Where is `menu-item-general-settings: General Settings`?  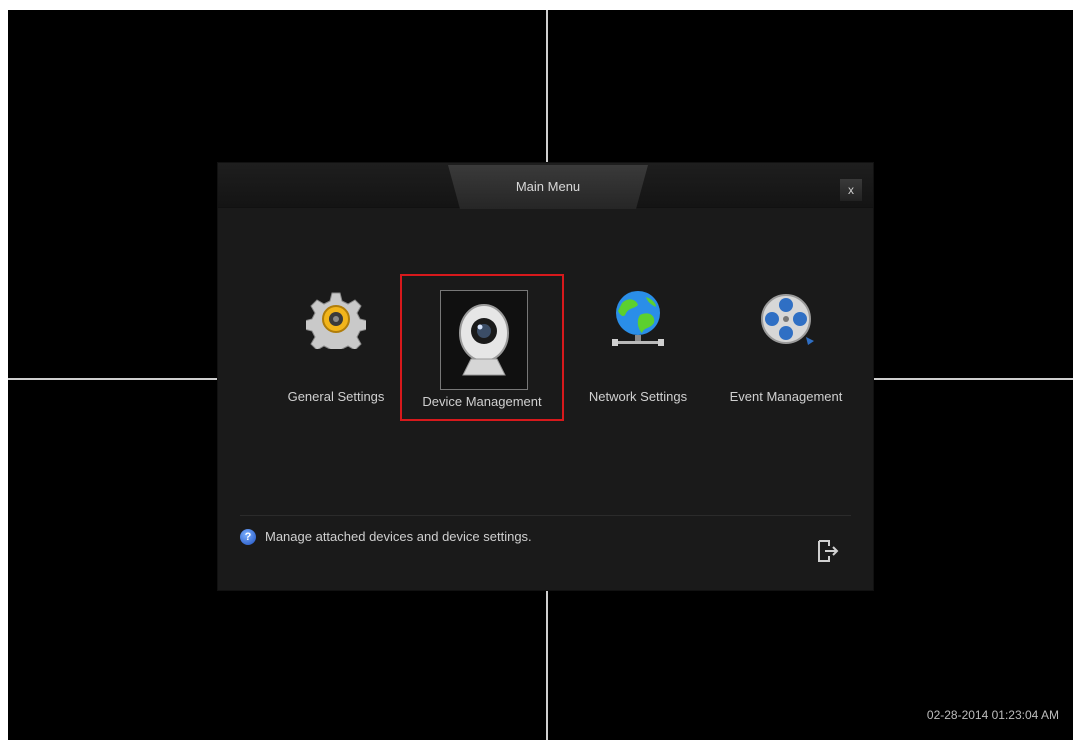 menu-item-general-settings: General Settings is located at coordinates (336, 353).